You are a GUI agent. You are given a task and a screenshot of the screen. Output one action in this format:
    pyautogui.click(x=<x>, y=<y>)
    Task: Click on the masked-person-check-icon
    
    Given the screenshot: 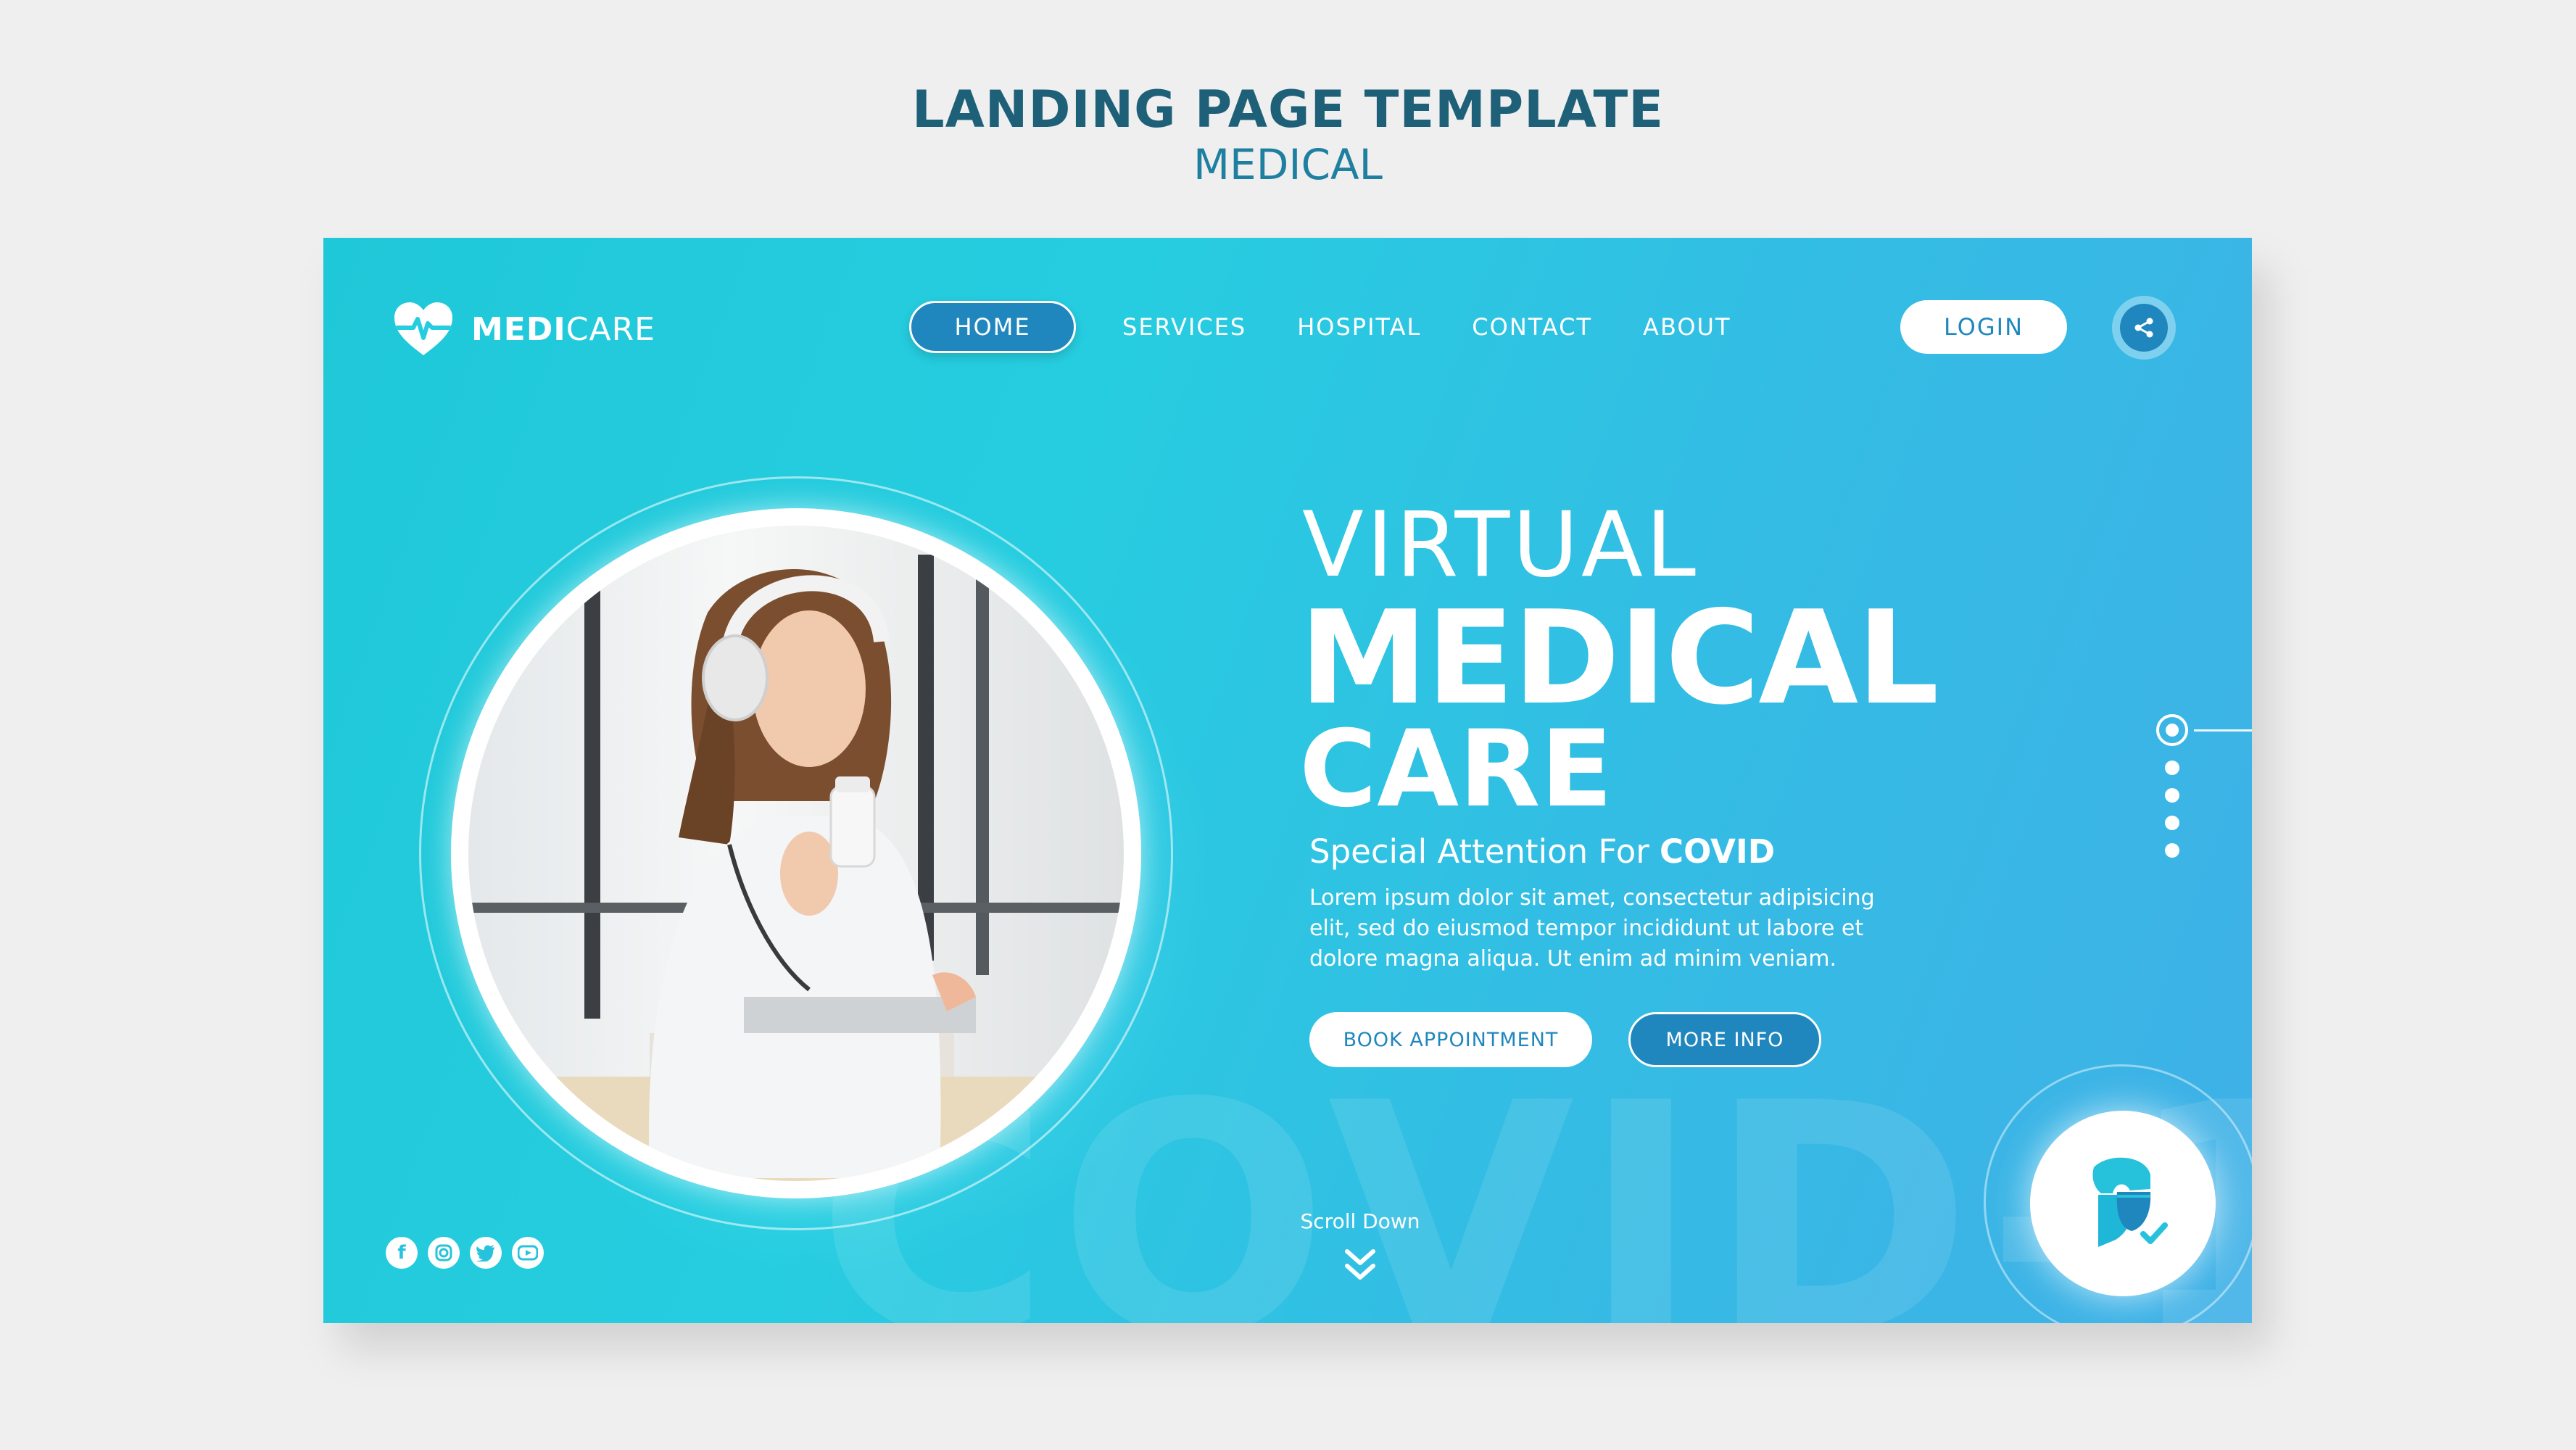 What is the action you would take?
    pyautogui.click(x=2130, y=1202)
    